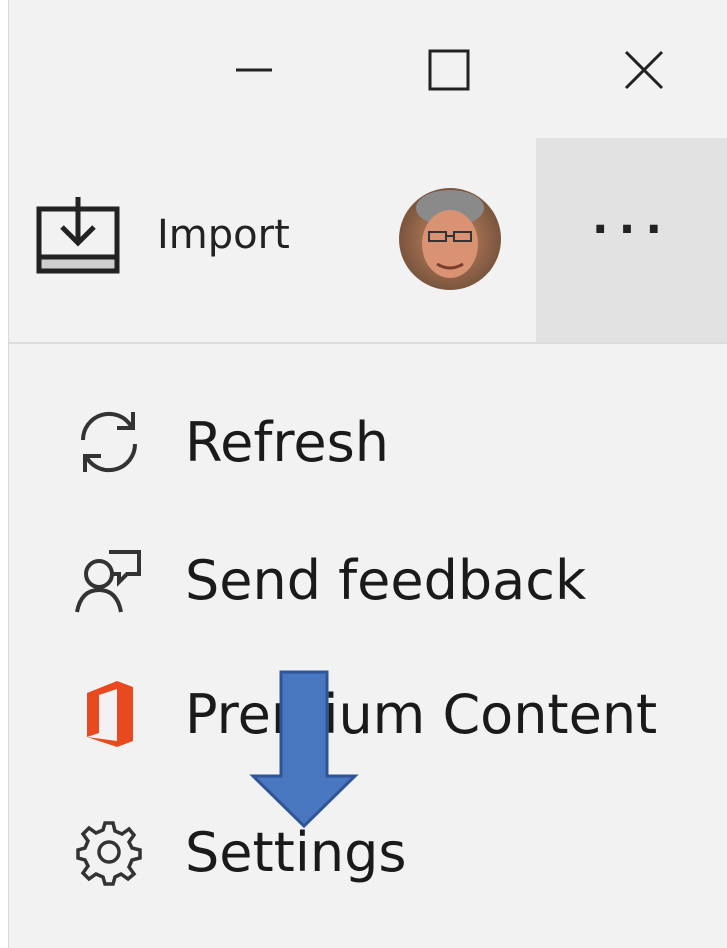  Describe the element at coordinates (223, 235) in the screenshot. I see `import-label: Import` at that location.